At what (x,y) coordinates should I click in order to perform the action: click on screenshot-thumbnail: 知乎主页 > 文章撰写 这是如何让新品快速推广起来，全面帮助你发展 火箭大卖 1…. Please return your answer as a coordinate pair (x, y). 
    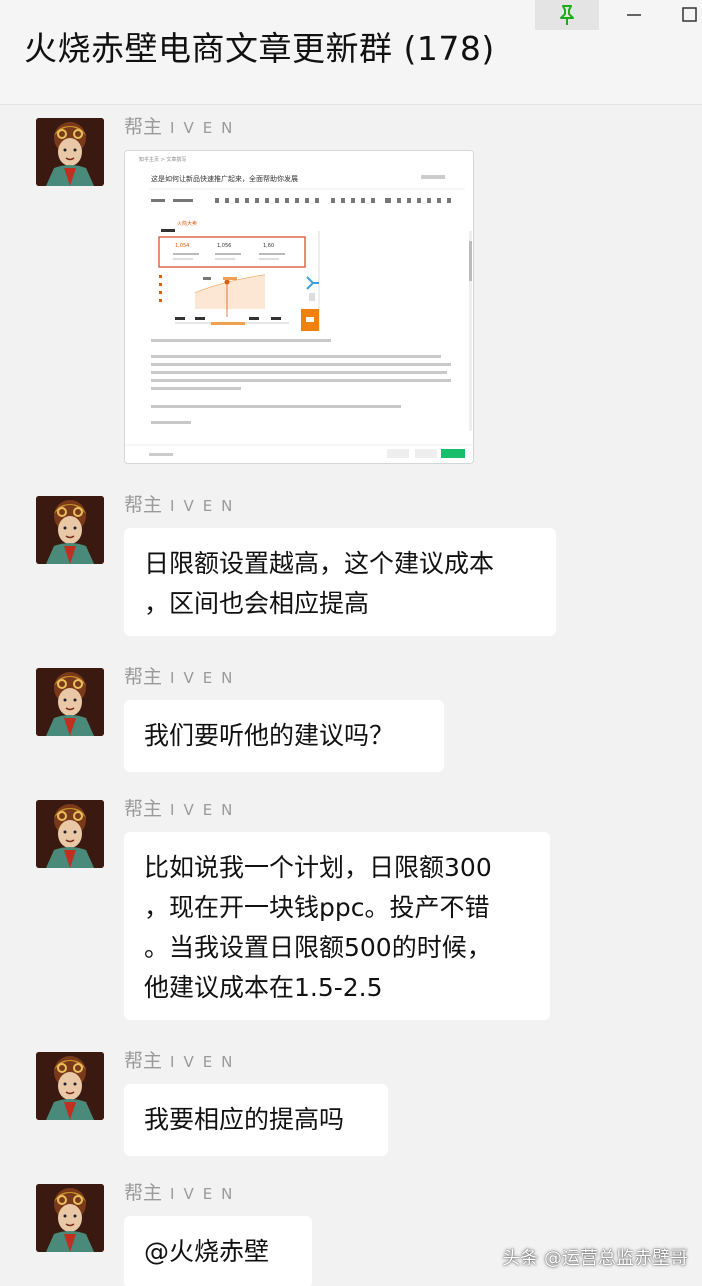
    Looking at the image, I should click on (299, 307).